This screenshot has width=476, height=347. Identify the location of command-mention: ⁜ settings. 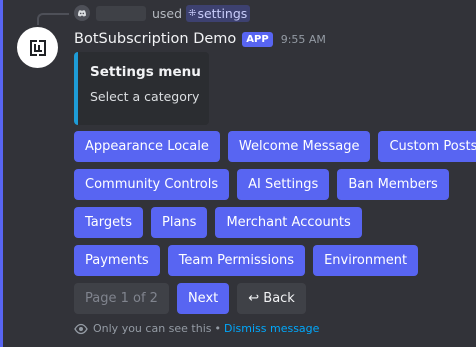
(218, 13).